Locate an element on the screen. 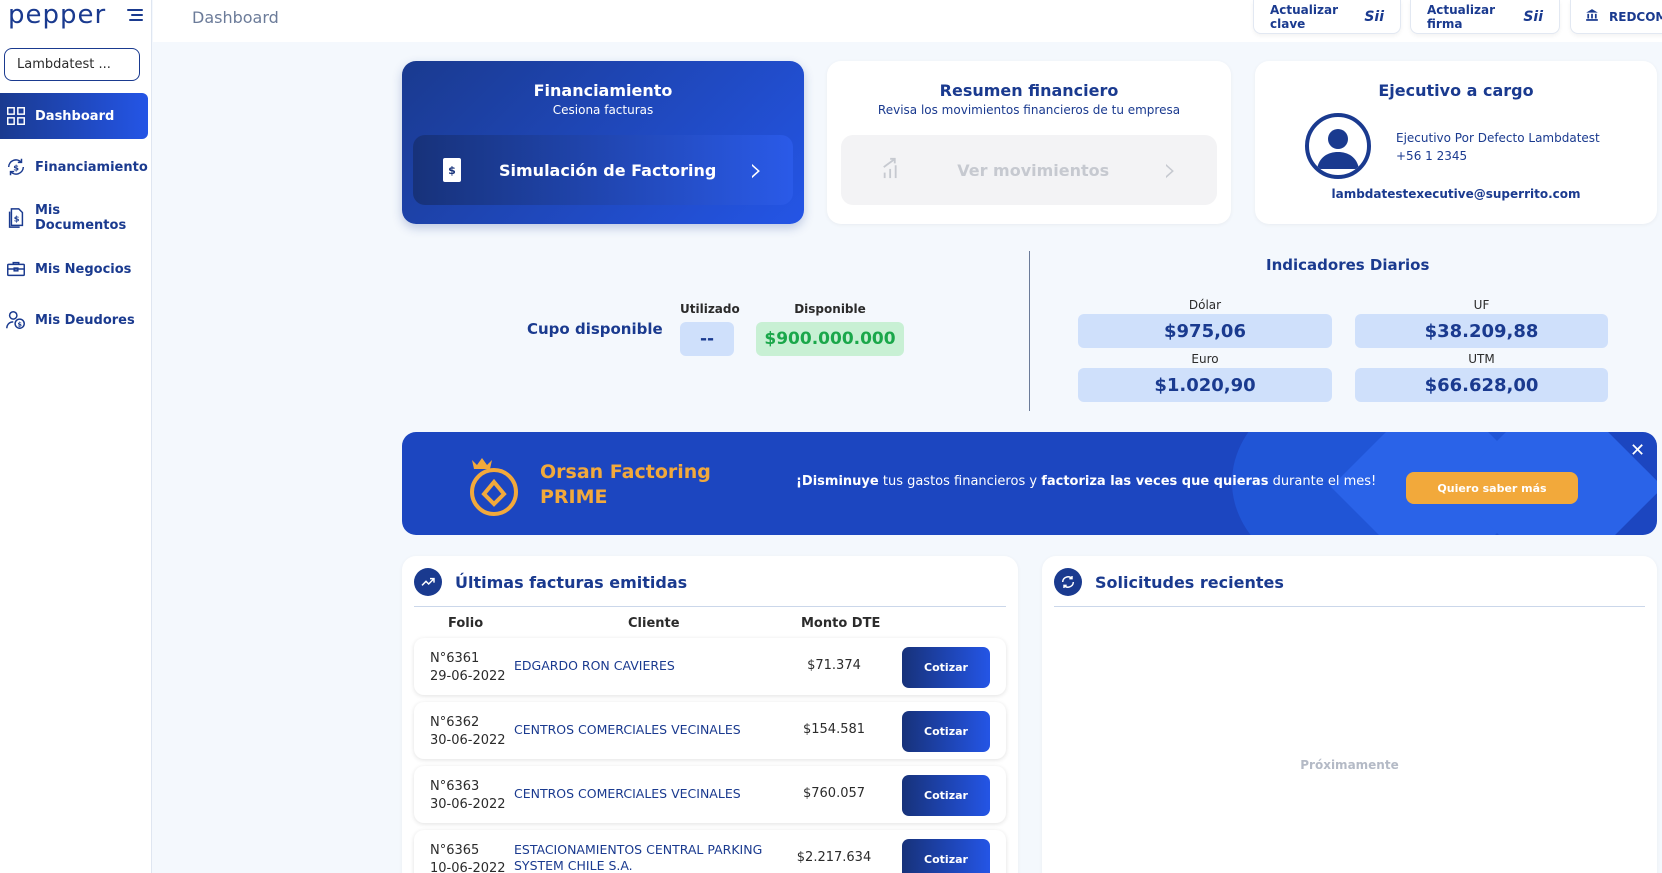 This screenshot has width=1662, height=873. indicator-value: $1.020,90 is located at coordinates (1205, 385).